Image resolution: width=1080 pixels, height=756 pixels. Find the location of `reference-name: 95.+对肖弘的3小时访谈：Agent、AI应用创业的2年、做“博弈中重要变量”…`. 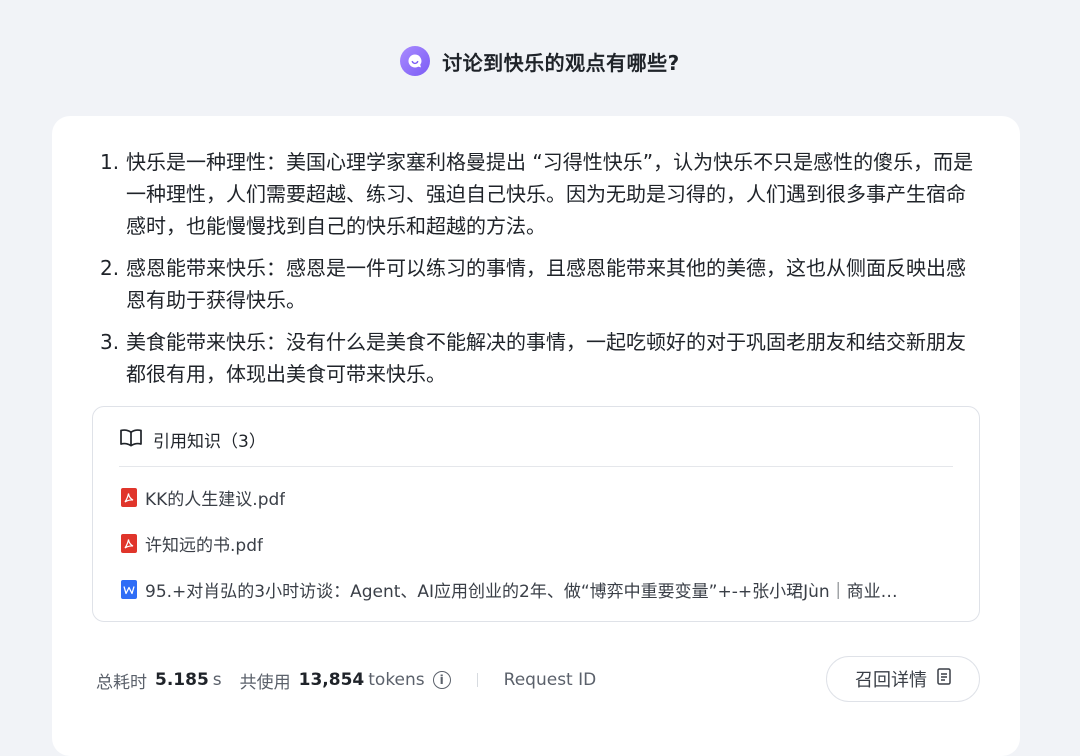

reference-name: 95.+对肖弘的3小时访谈：Agent、AI应用创业的2年、做“博弈中重要变量”… is located at coordinates (521, 592).